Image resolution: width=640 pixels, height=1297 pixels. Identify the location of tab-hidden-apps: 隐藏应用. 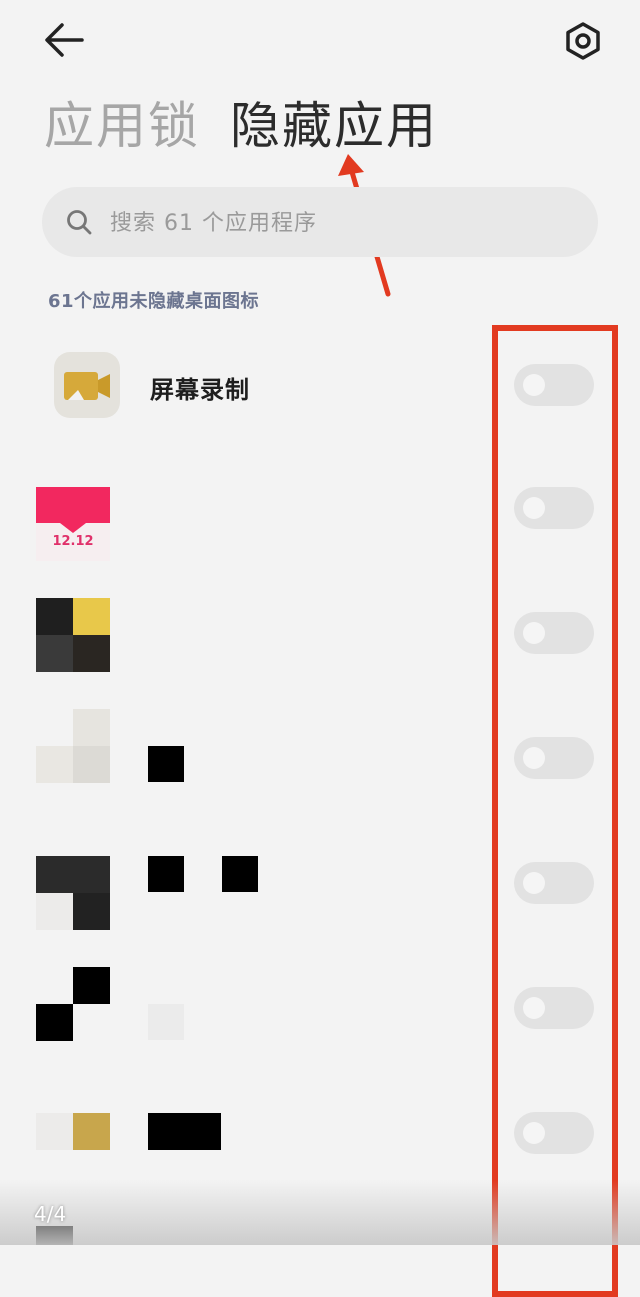
(334, 126).